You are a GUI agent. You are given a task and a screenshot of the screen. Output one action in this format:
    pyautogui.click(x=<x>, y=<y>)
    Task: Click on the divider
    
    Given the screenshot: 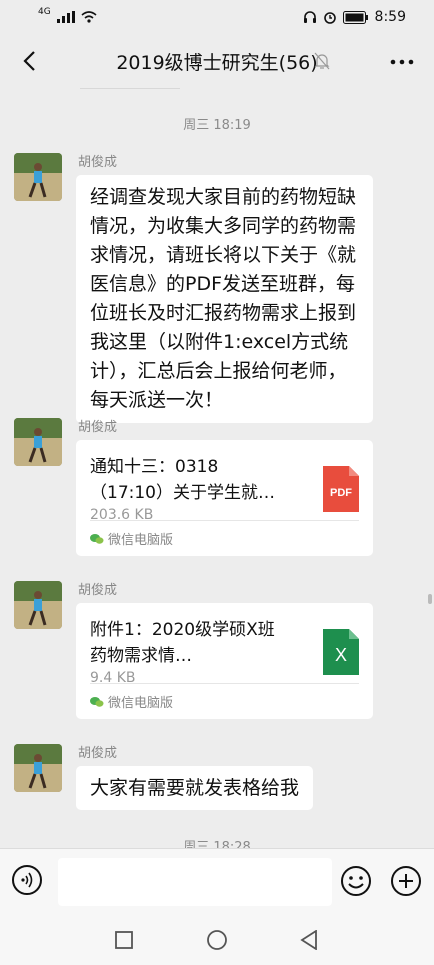 What is the action you would take?
    pyautogui.click(x=130, y=88)
    